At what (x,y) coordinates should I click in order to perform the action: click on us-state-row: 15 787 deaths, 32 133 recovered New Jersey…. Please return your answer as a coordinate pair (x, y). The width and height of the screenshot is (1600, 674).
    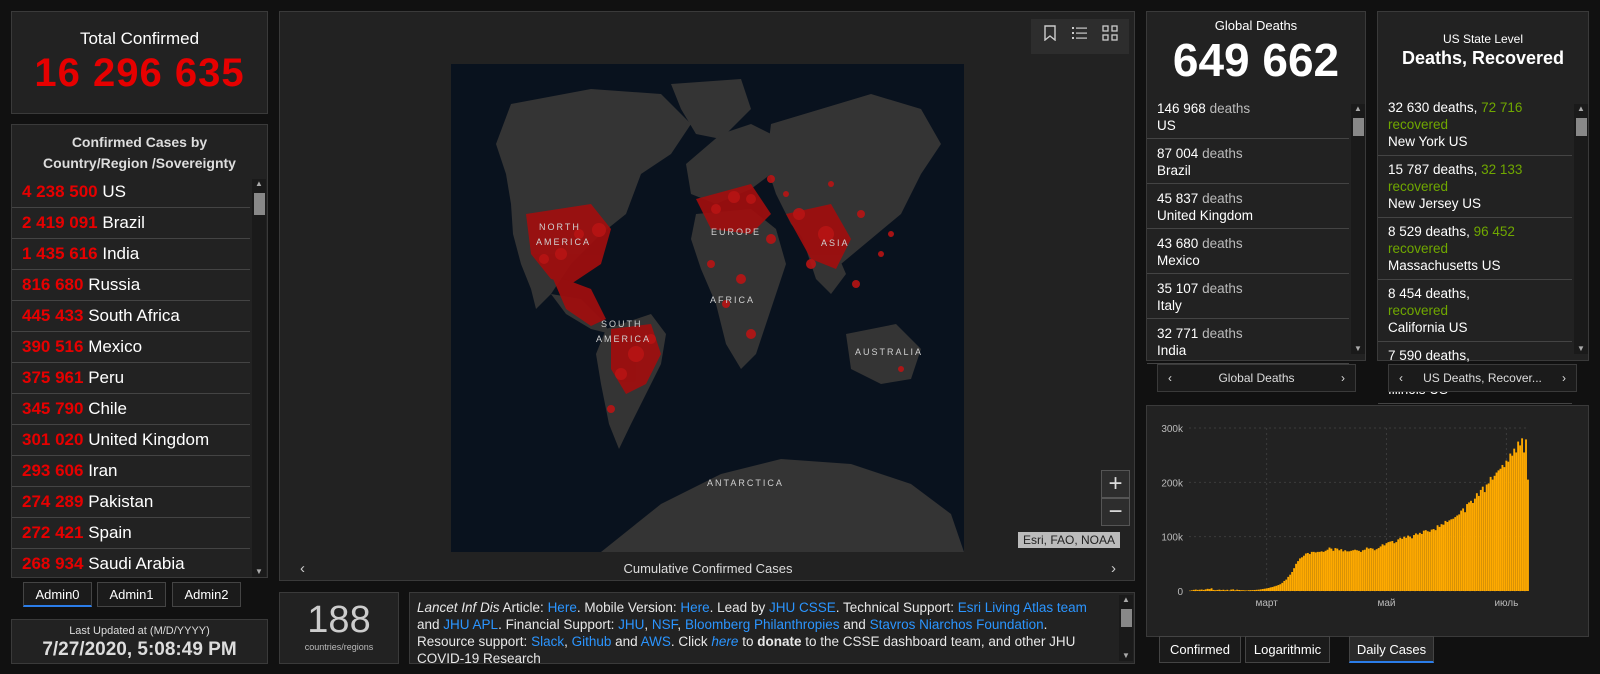
    Looking at the image, I should click on (1475, 187).